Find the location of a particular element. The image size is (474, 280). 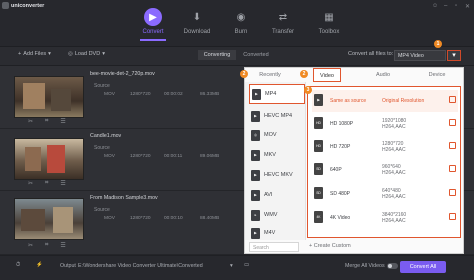

output-label: Output is located at coordinates (68, 266).